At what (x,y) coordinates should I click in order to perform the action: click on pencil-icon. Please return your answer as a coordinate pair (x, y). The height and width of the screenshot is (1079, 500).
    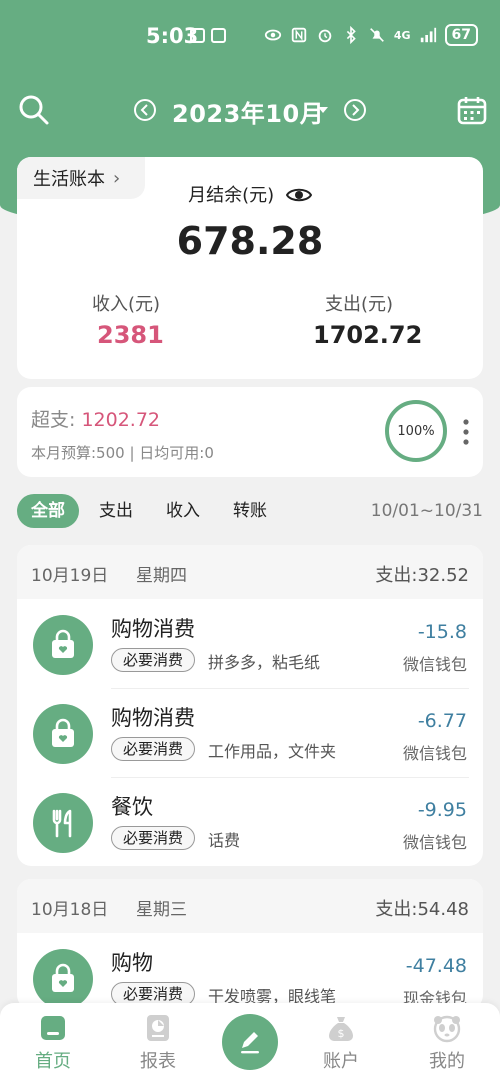
    Looking at the image, I should click on (250, 1043).